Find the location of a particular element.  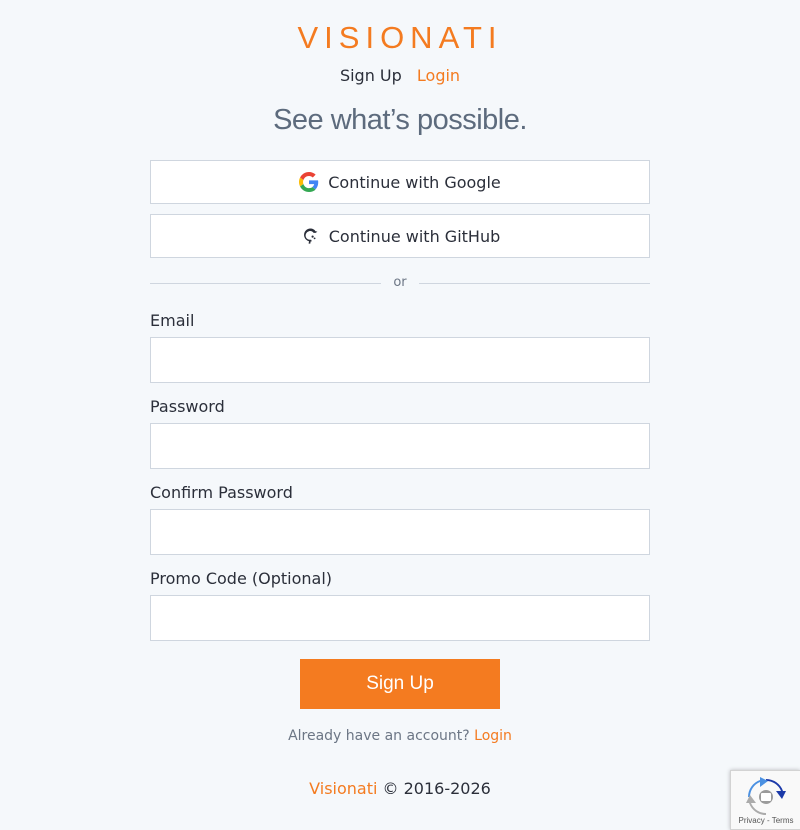

footer: Visionati © 2016-2026 is located at coordinates (400, 788).